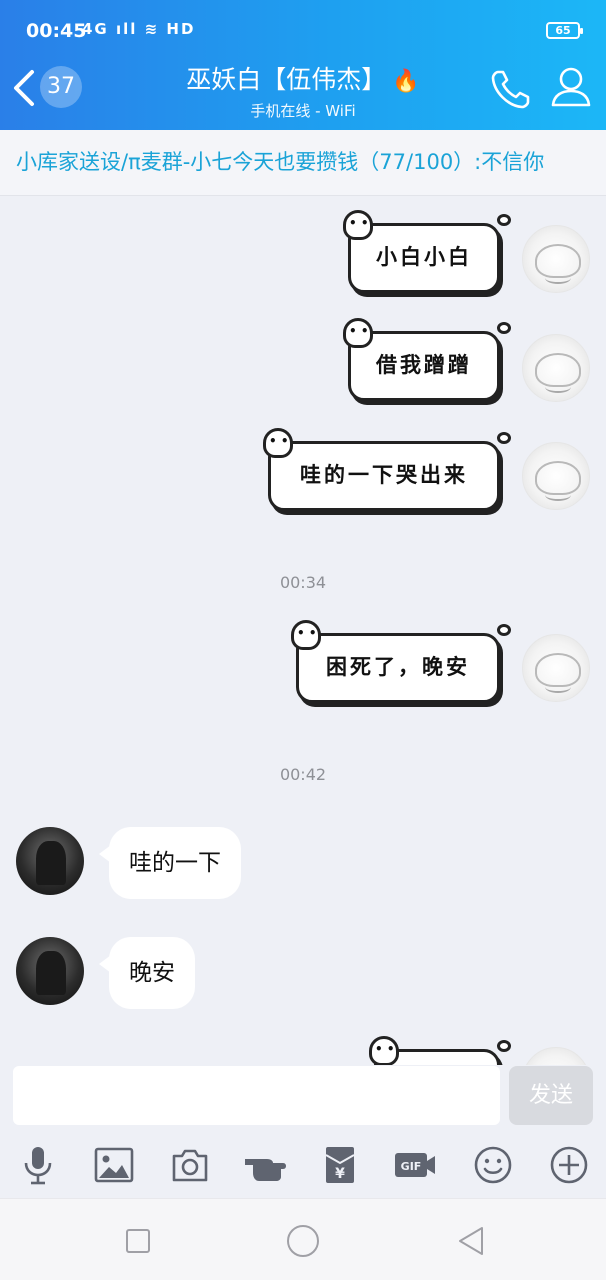 The width and height of the screenshot is (606, 1280). What do you see at coordinates (190, 1165) in the screenshot?
I see `camera-icon` at bounding box center [190, 1165].